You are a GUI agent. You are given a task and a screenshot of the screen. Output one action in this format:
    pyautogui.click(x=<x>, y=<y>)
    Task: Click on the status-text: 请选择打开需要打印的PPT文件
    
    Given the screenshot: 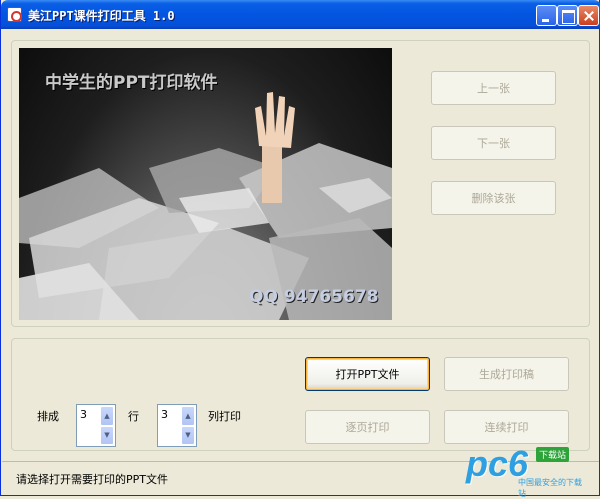 What is the action you would take?
    pyautogui.click(x=92, y=479)
    